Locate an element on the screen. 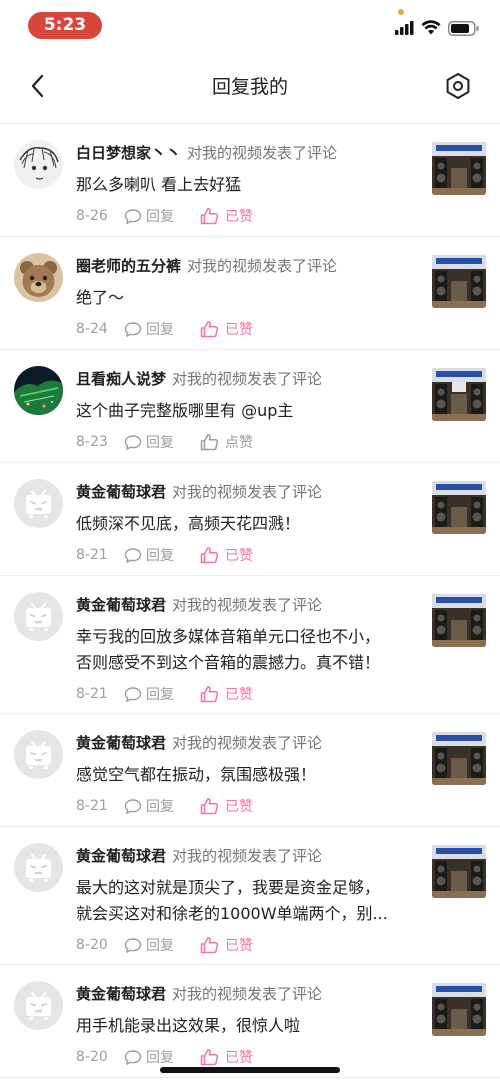  comment-meta: 8-26 回复 已赞 is located at coordinates (164, 216).